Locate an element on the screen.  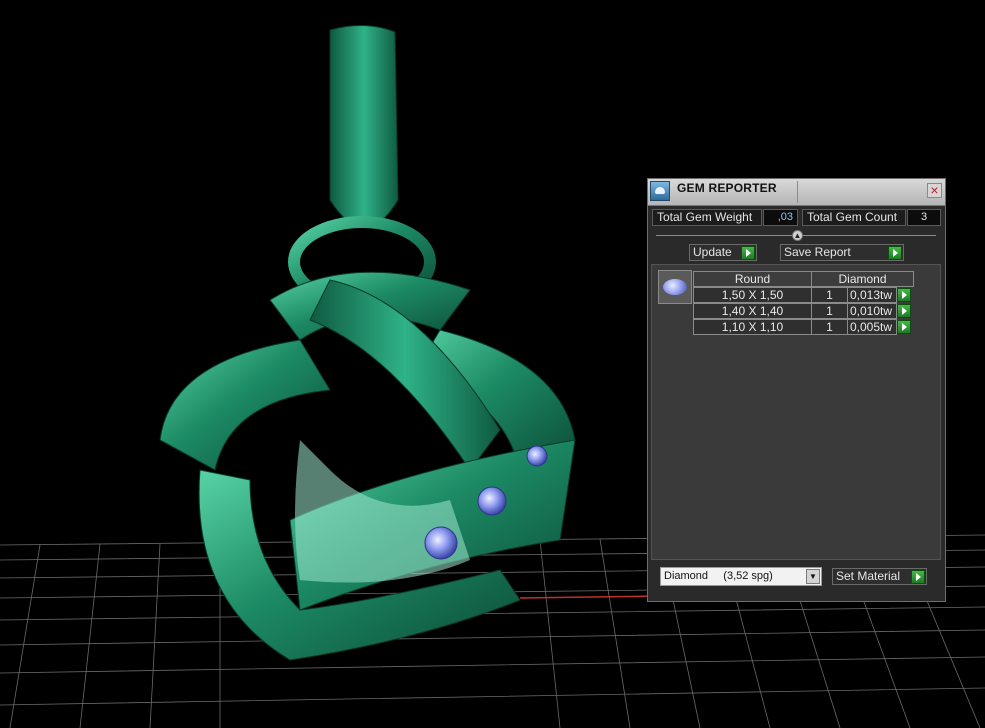
total-gem-count-label: Total Gem Count is located at coordinates (854, 217).